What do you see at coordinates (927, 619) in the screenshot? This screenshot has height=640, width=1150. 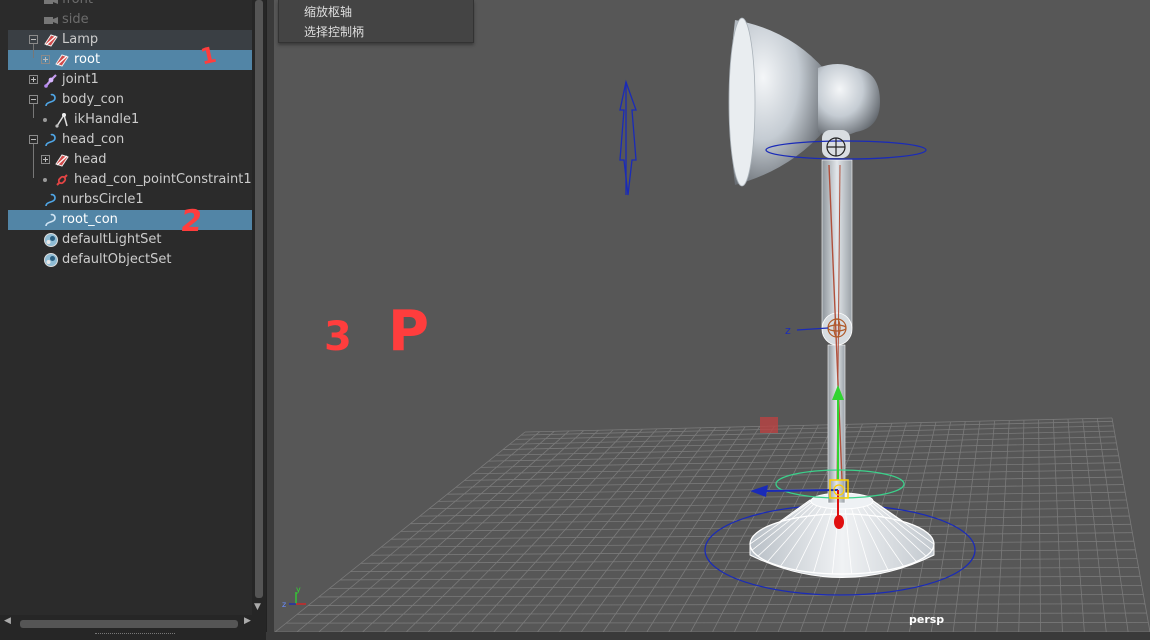 I see `camera-name-label: persp` at bounding box center [927, 619].